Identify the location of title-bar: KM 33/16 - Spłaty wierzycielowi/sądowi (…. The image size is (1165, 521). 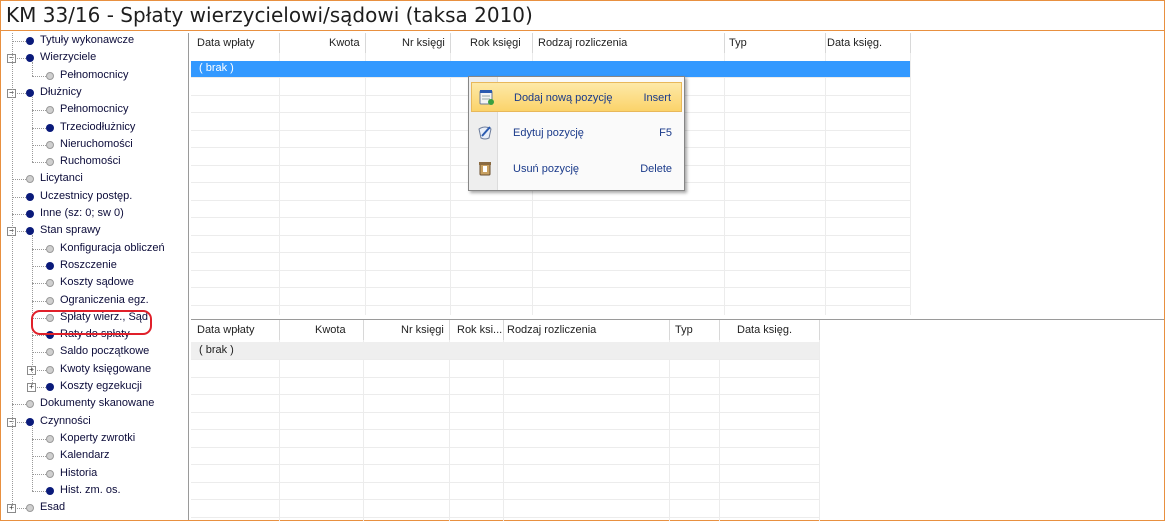
(582, 16).